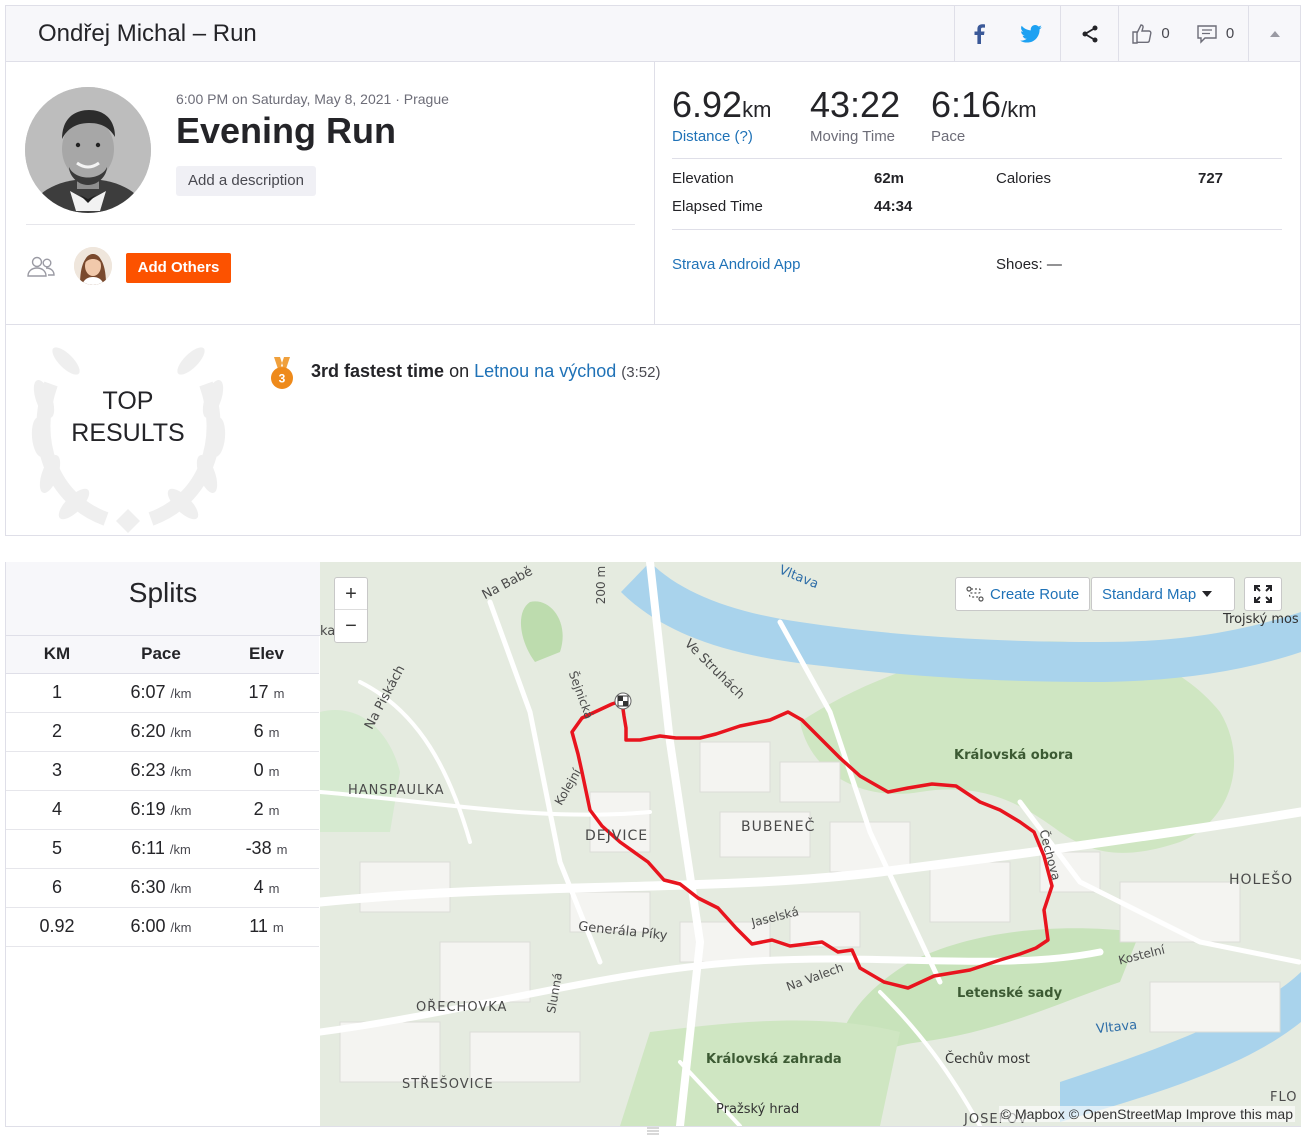 Image resolution: width=1306 pixels, height=1140 pixels. What do you see at coordinates (889, 178) in the screenshot?
I see `elevation-value: 62m` at bounding box center [889, 178].